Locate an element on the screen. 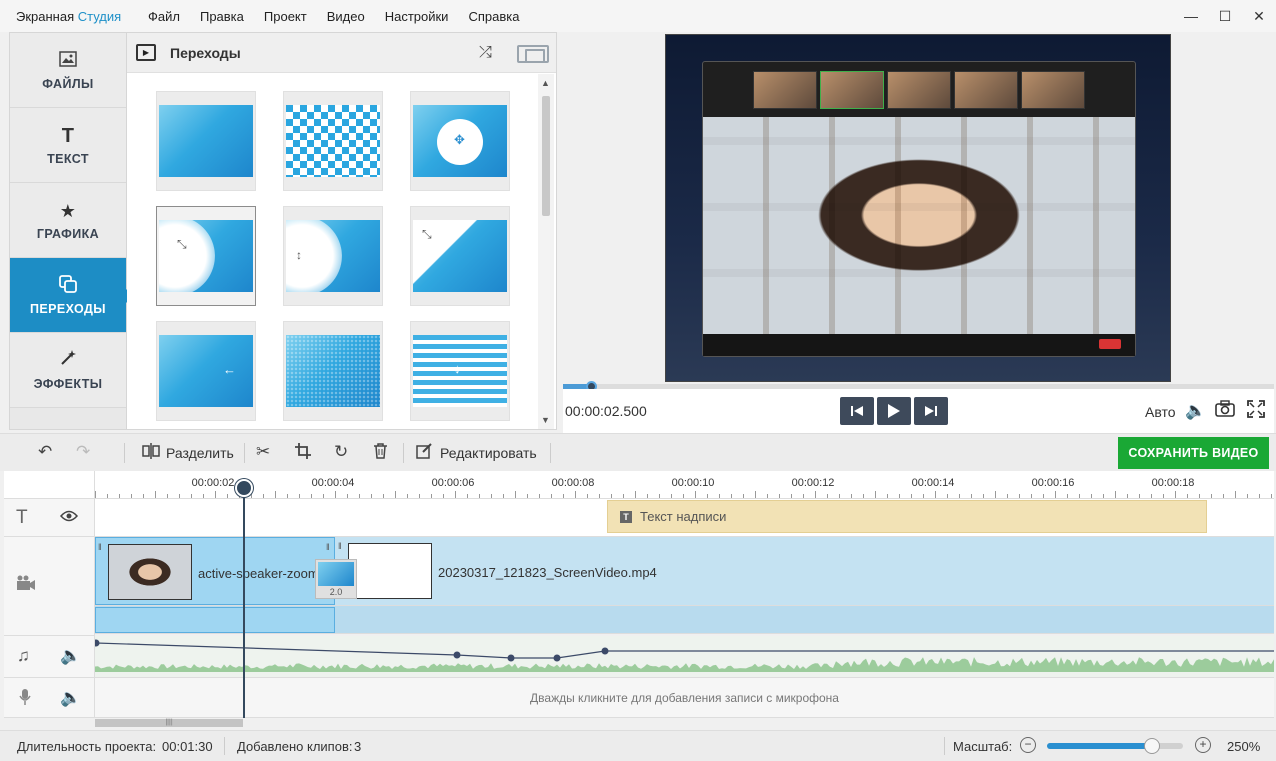  playhead-handle is located at coordinates (244, 488).